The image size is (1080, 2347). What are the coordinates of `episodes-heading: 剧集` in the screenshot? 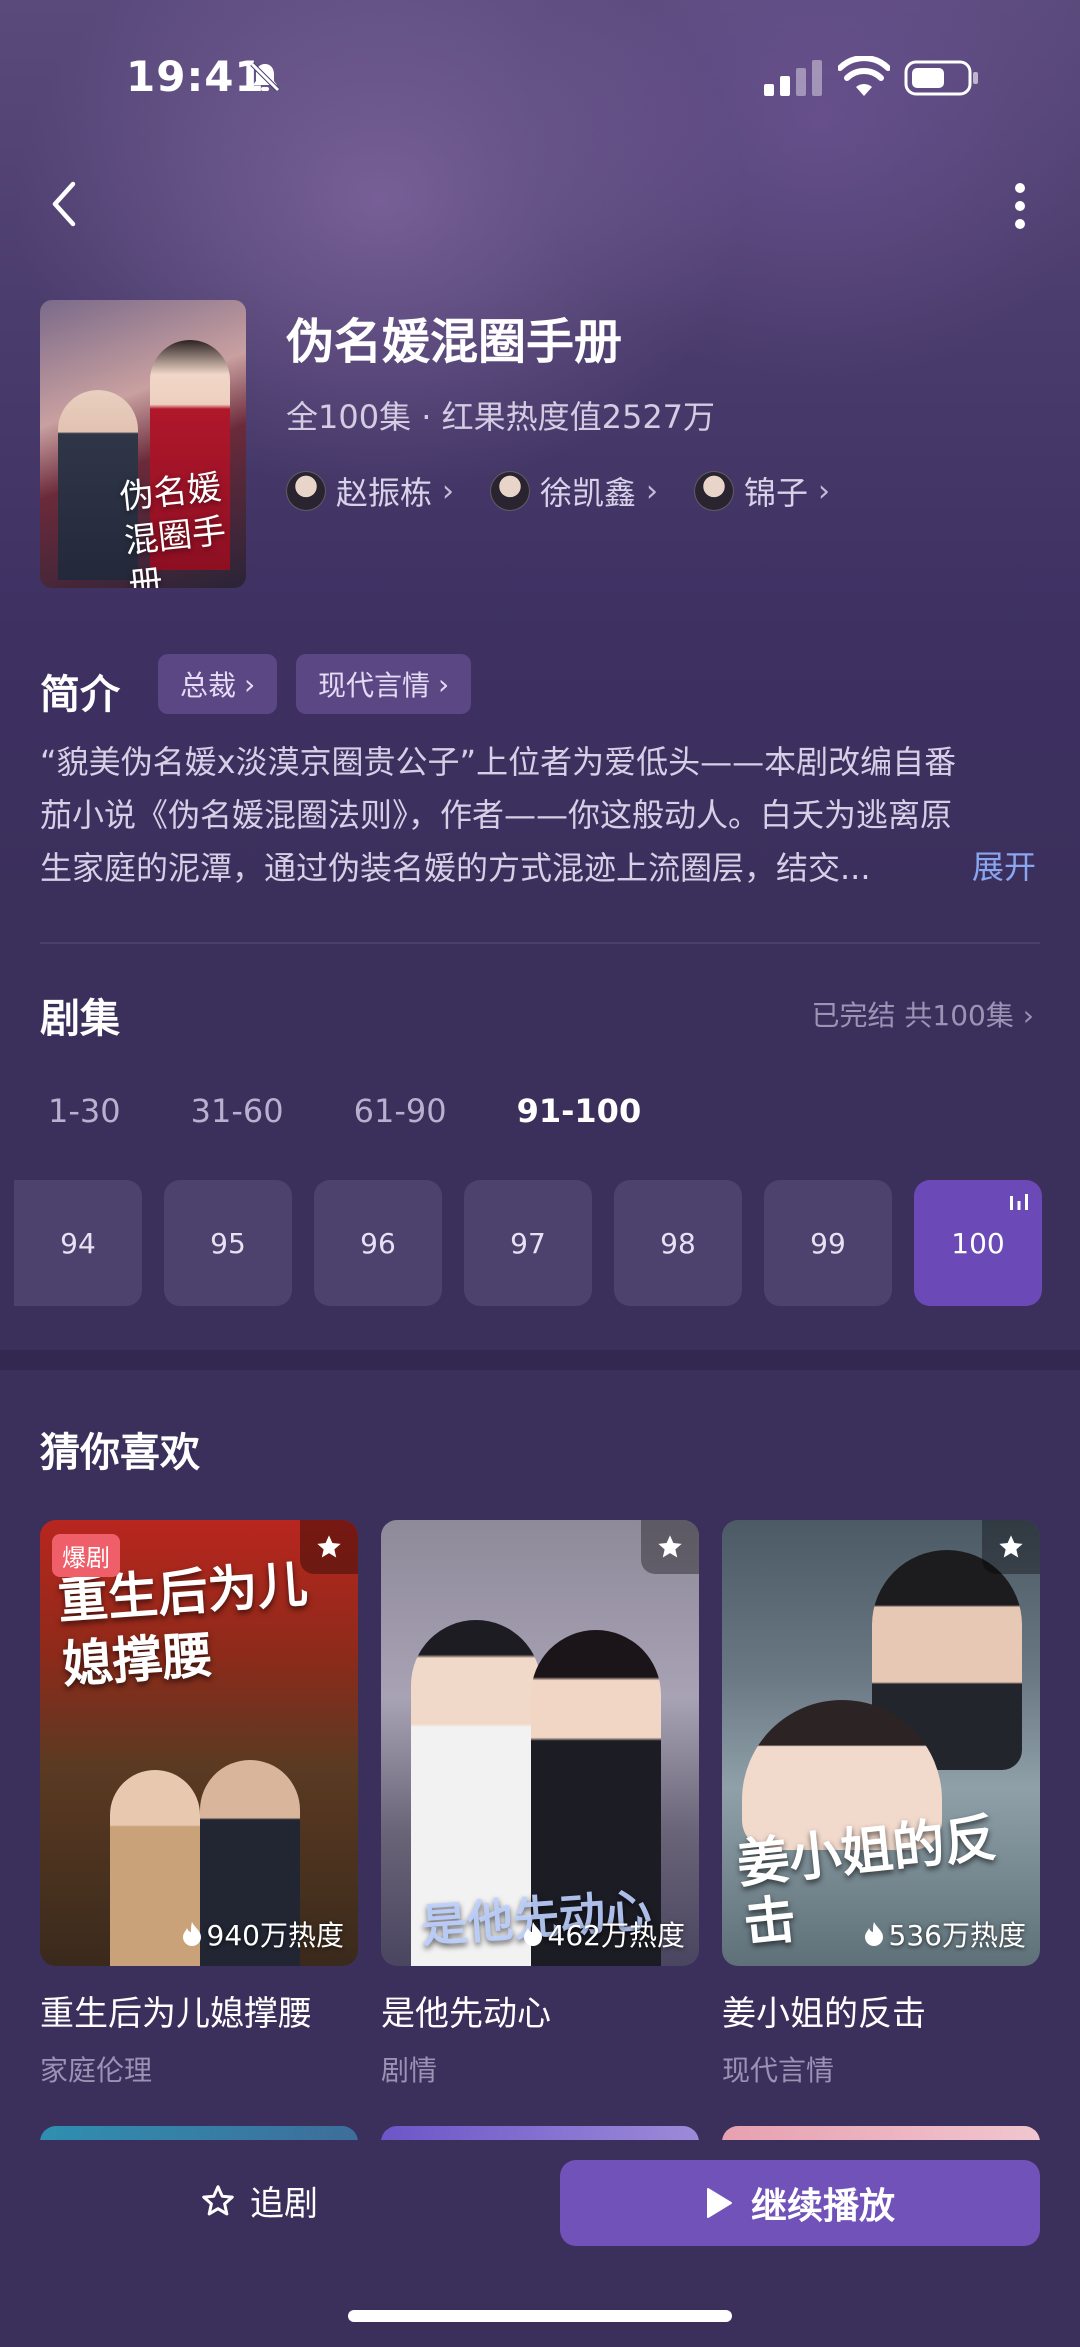 It's located at (80, 1019).